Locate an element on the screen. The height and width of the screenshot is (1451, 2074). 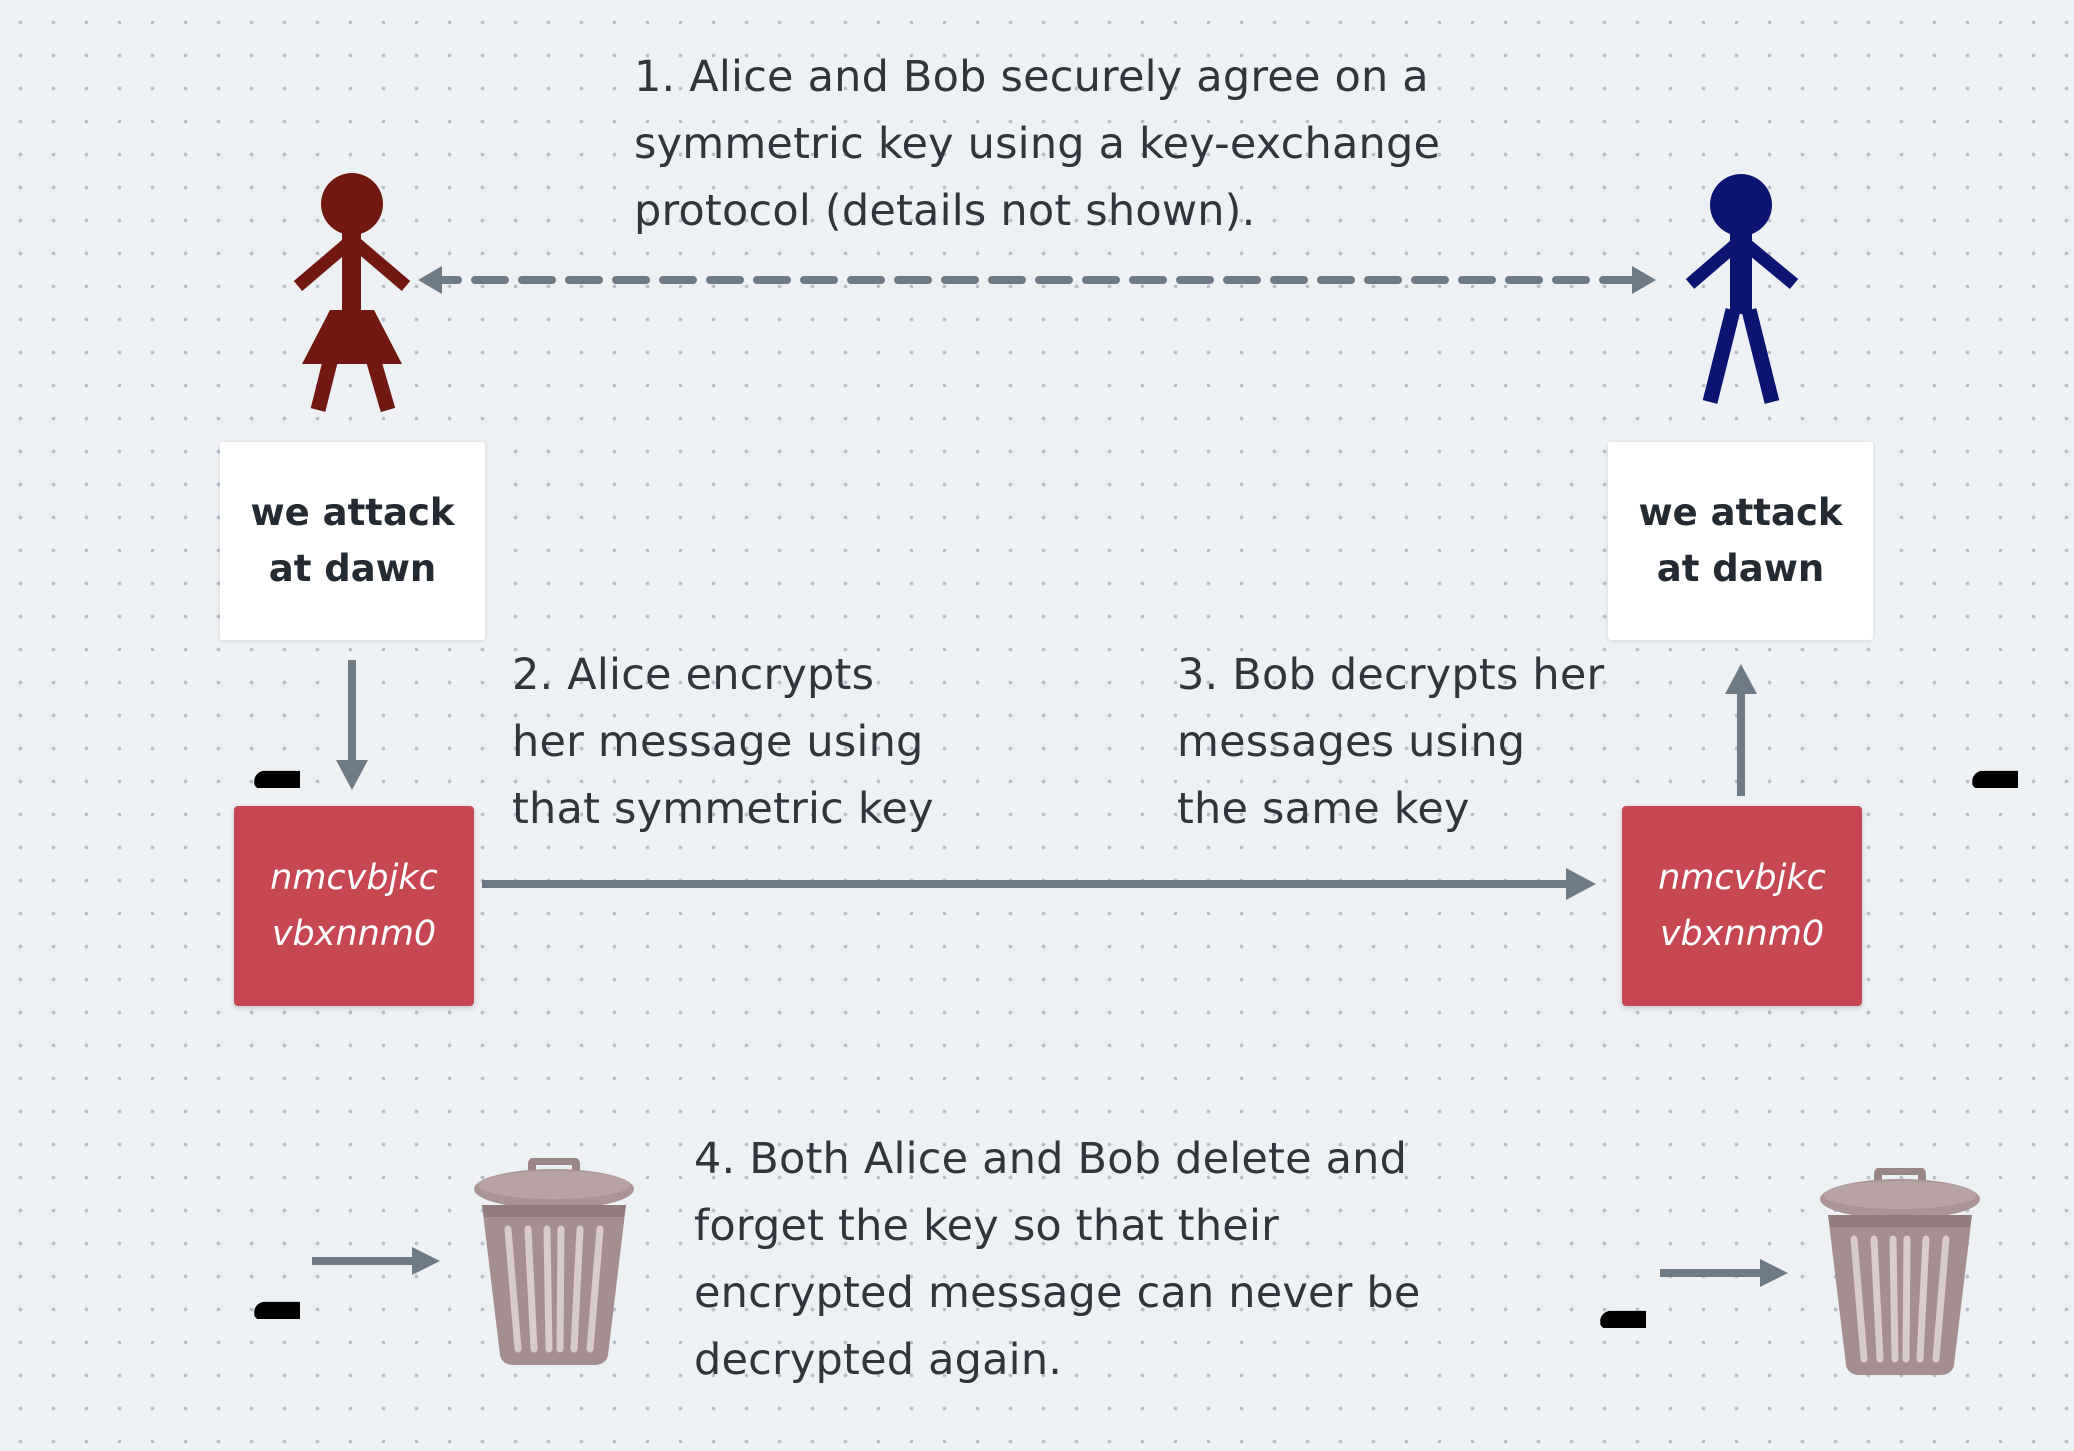
dashed-arrow-head-left is located at coordinates (430, 280).